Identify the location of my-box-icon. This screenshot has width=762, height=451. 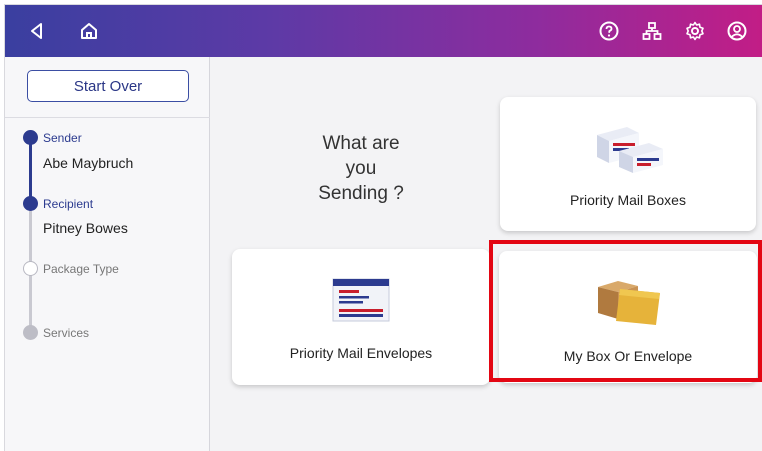
(630, 304).